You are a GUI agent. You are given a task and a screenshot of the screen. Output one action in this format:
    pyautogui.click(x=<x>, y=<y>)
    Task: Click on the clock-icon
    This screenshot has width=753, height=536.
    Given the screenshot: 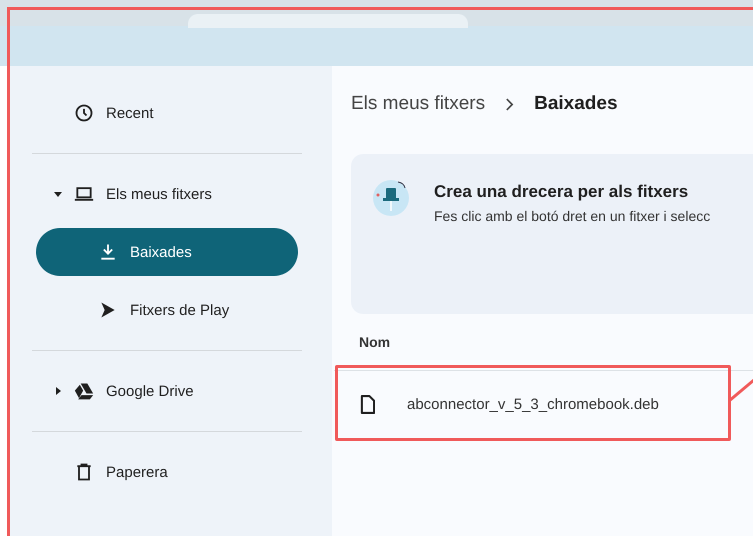 What is the action you would take?
    pyautogui.click(x=84, y=113)
    